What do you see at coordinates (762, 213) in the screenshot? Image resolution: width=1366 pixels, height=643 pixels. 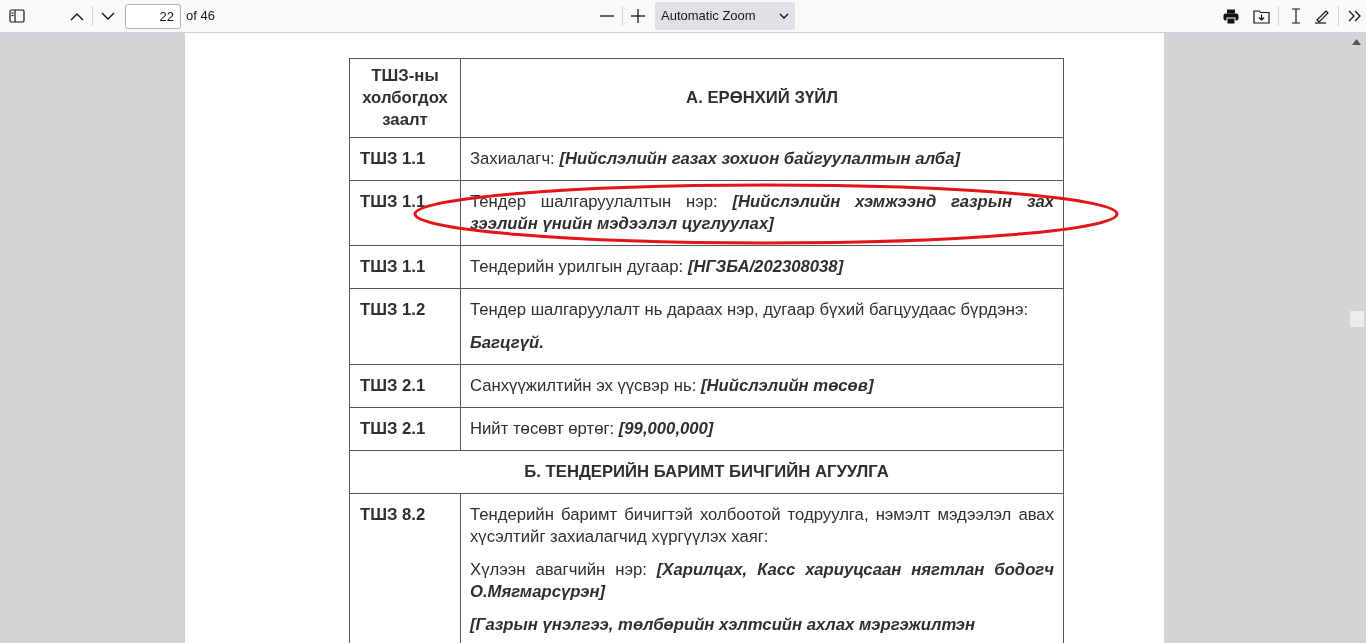 I see `clause-text: Тендер шалгаруулалтын нэр: [Нийслэлийн хэмжээнд газрын зах зээлийн үнийн мэдээлэл цуглуулах]` at bounding box center [762, 213].